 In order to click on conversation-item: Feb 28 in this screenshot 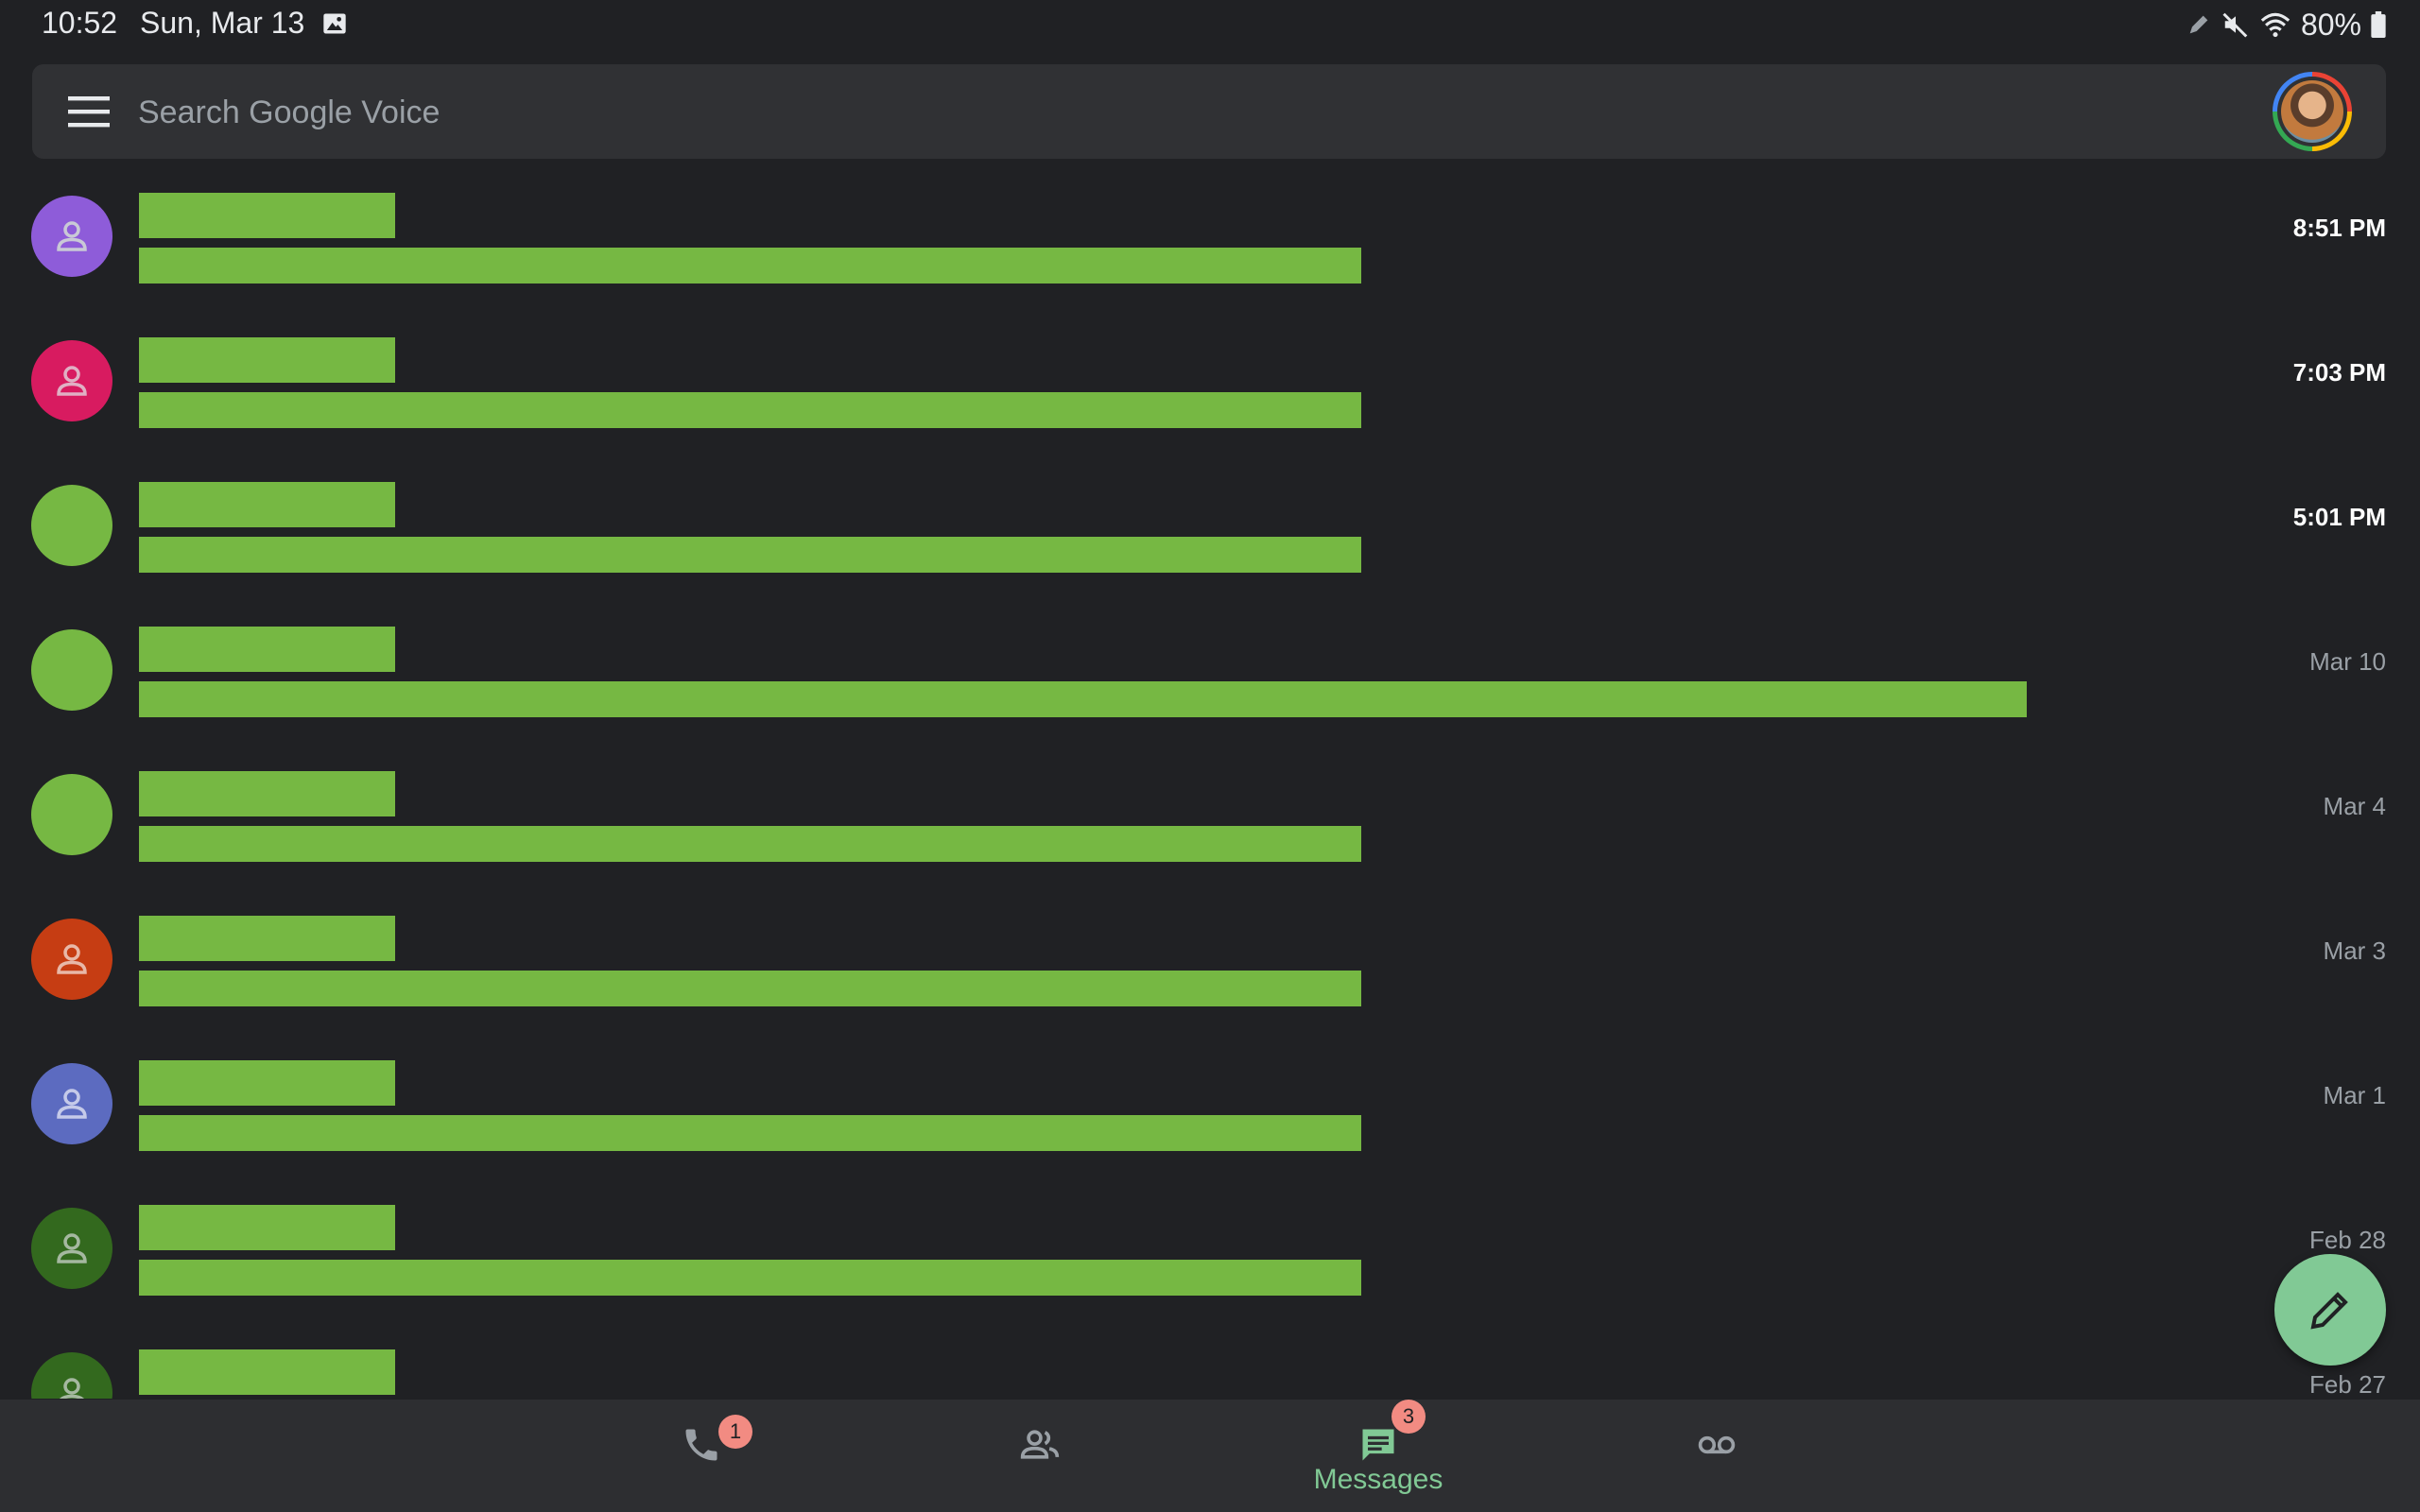, I will do `click(1210, 1263)`.